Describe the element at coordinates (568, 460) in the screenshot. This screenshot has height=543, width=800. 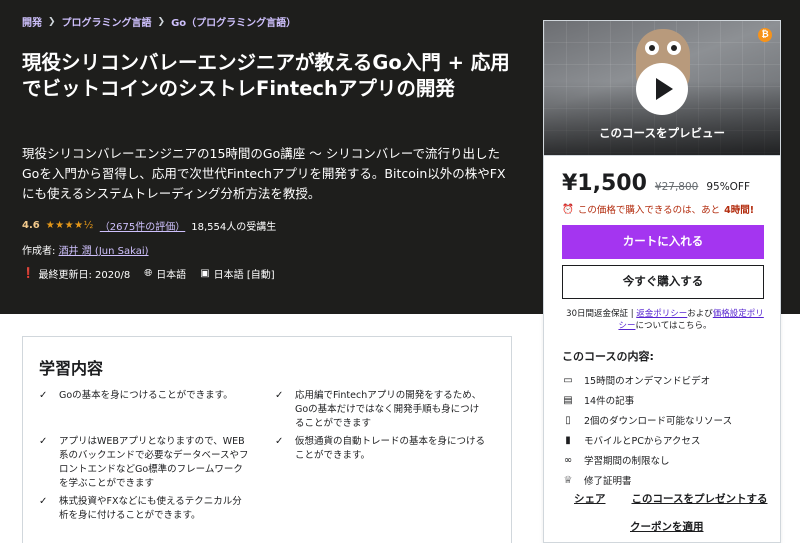
I see `infinity-icon: ∞` at that location.